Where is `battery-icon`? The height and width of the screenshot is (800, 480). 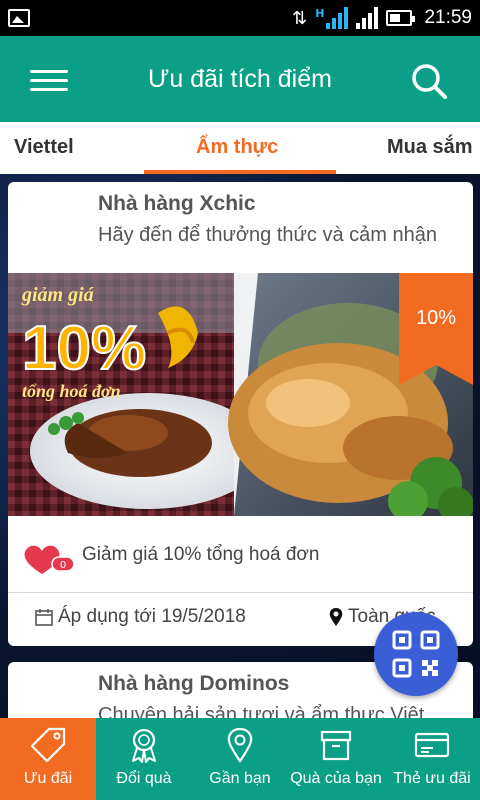 battery-icon is located at coordinates (401, 18).